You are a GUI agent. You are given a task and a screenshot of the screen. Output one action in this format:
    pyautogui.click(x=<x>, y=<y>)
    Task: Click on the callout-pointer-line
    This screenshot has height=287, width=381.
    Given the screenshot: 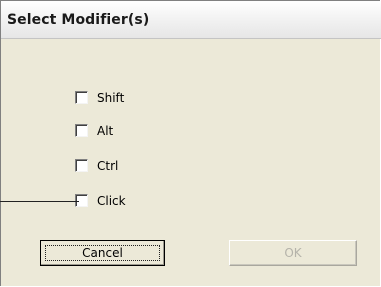 What is the action you would take?
    pyautogui.click(x=39, y=201)
    